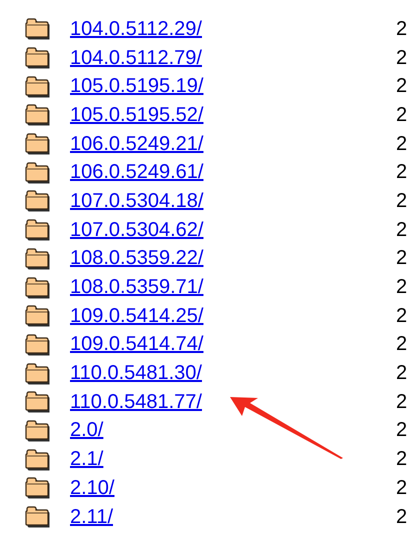 The height and width of the screenshot is (560, 409). What do you see at coordinates (87, 430) in the screenshot?
I see `folder-link: 2.0/` at bounding box center [87, 430].